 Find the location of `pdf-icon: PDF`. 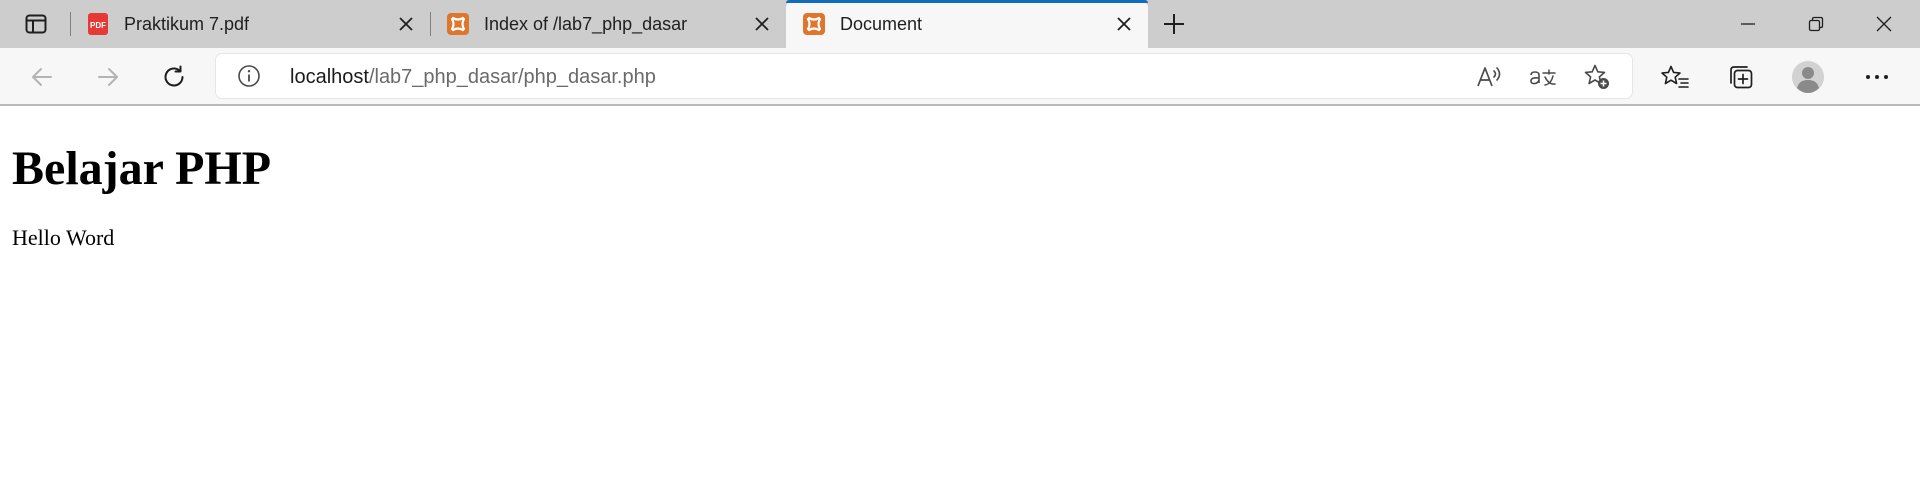

pdf-icon: PDF is located at coordinates (98, 24).